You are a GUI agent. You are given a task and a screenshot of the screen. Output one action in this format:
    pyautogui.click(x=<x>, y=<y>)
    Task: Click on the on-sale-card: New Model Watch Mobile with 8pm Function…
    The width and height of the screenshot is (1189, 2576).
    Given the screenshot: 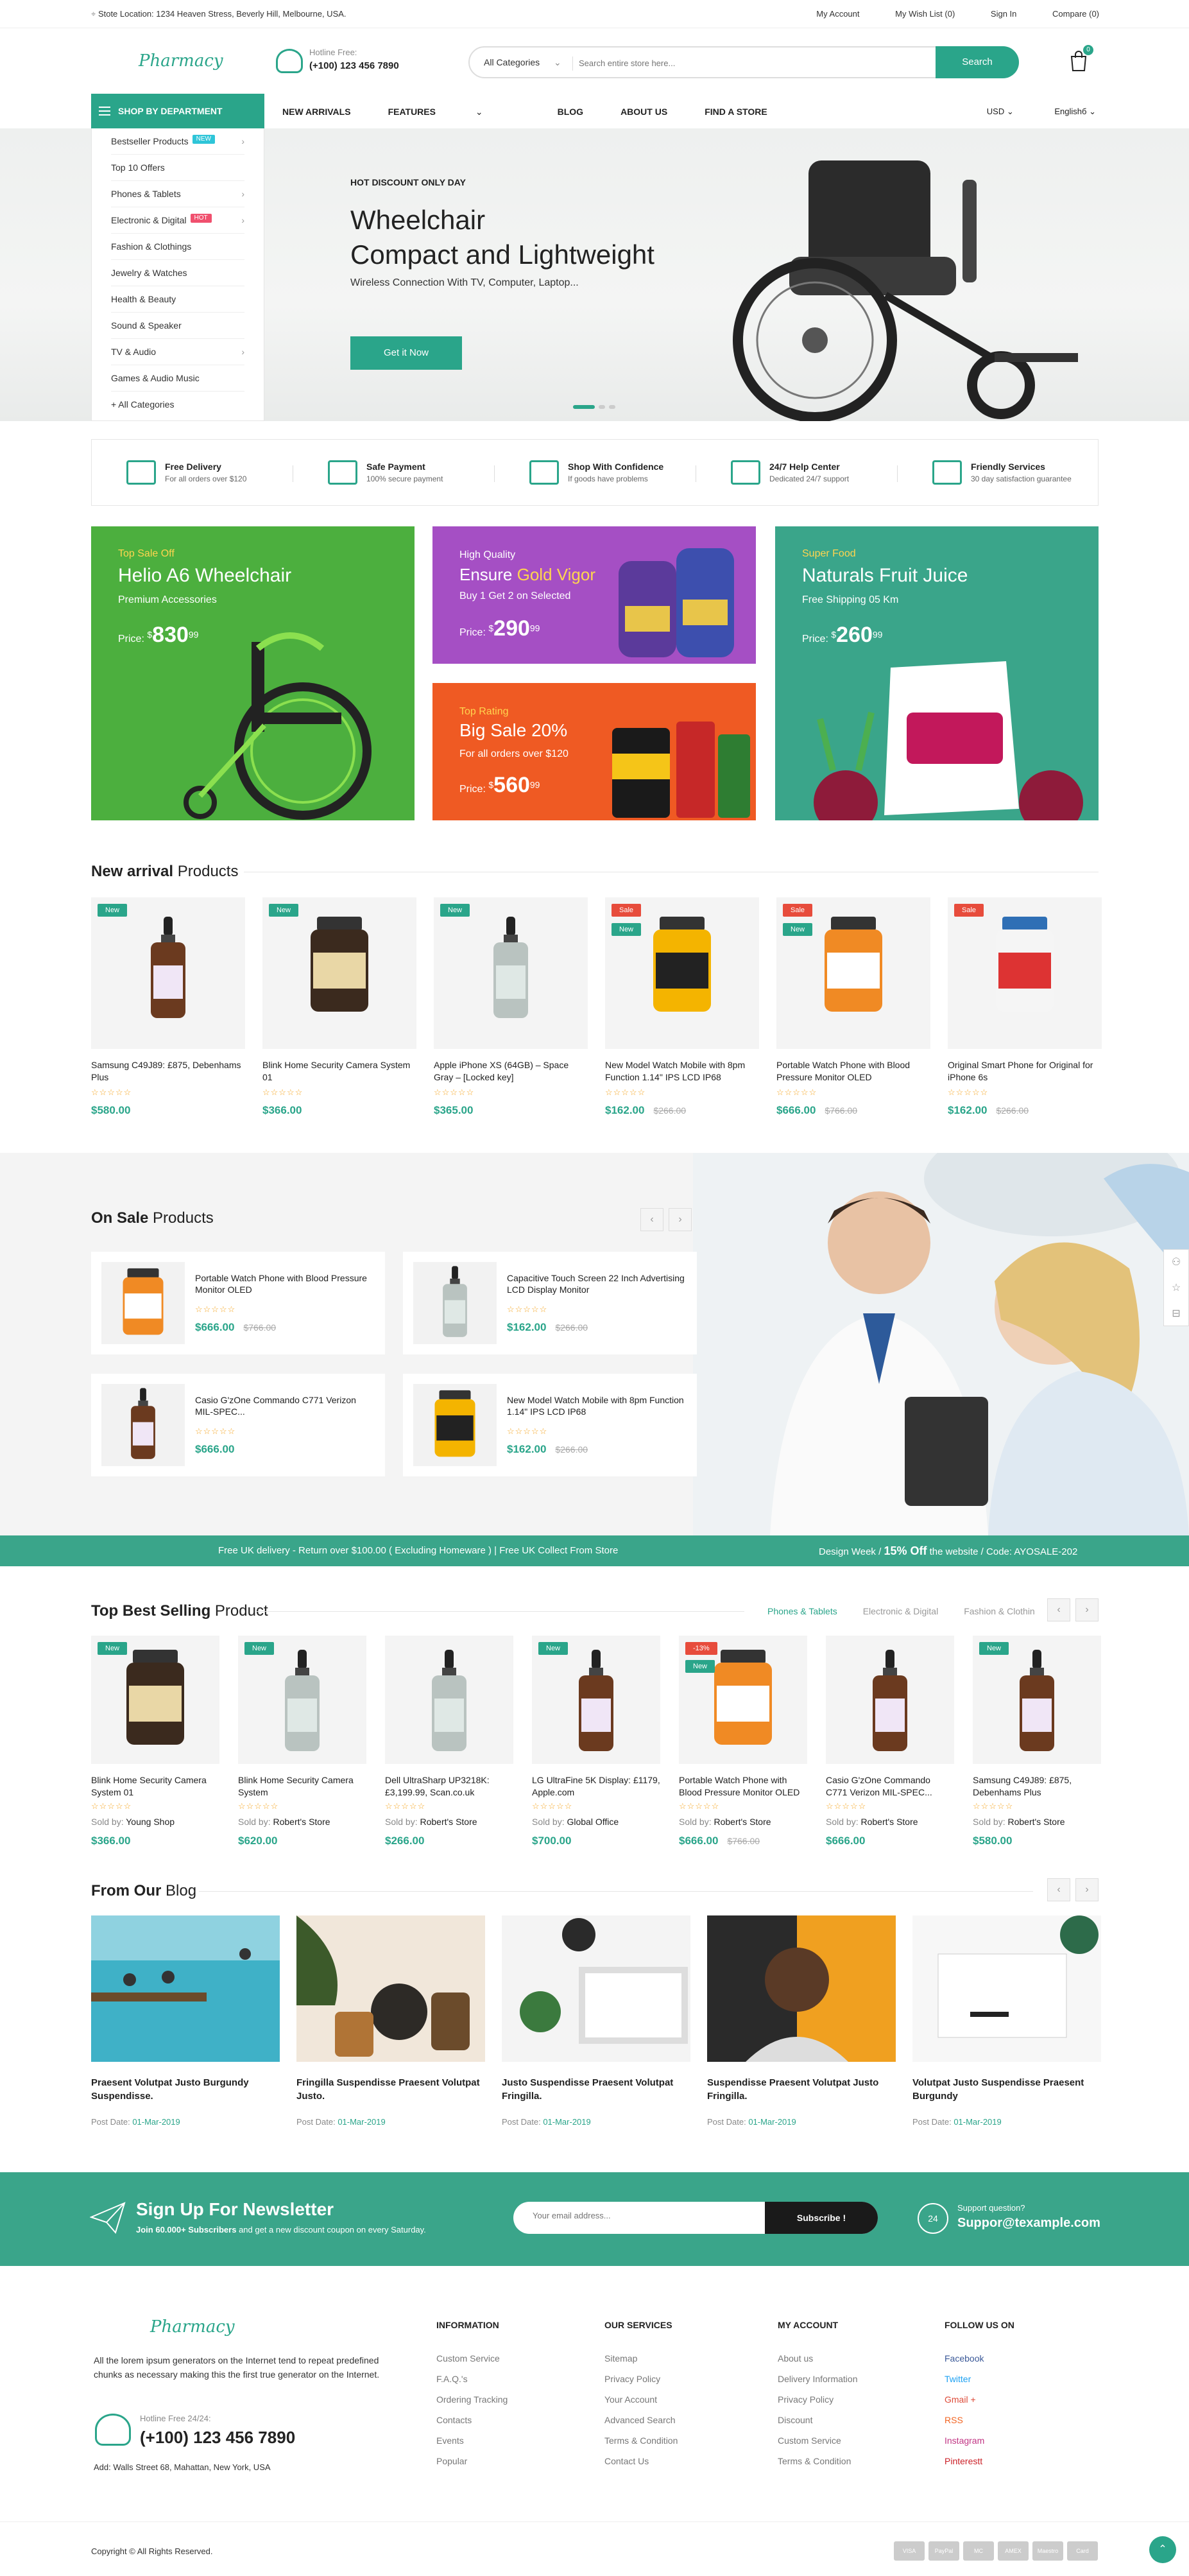 What is the action you would take?
    pyautogui.click(x=550, y=1425)
    